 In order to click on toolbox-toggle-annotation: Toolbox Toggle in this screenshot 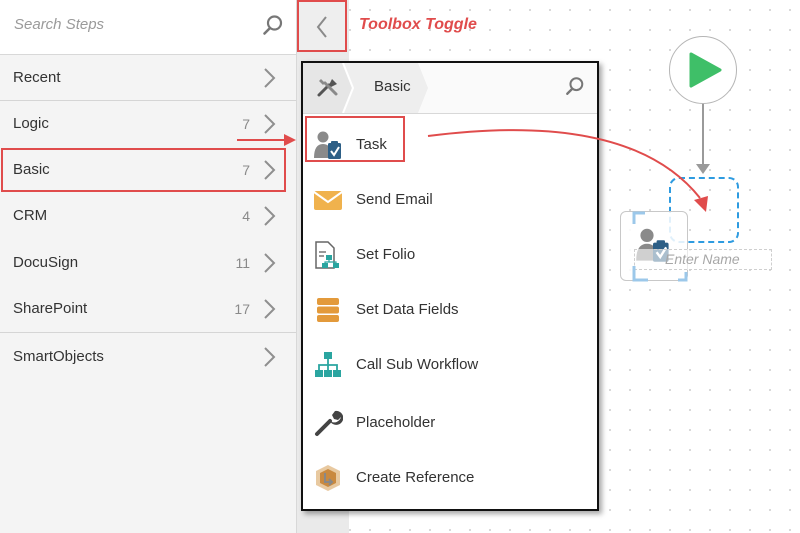, I will do `click(418, 24)`.